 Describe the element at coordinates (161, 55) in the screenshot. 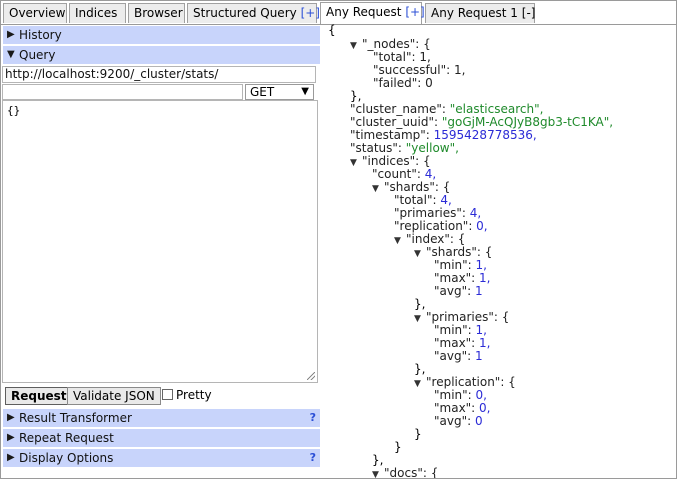

I see `query-section: ▼ Query` at that location.